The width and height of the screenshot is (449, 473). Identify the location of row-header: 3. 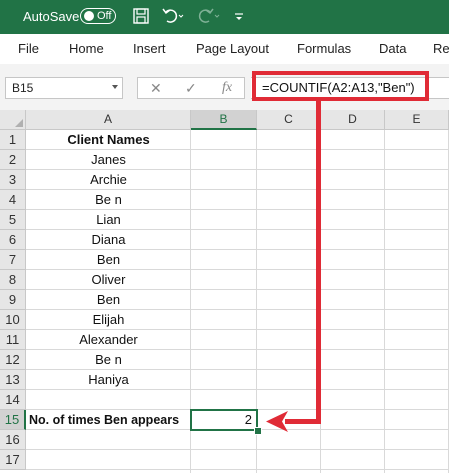
(13, 180).